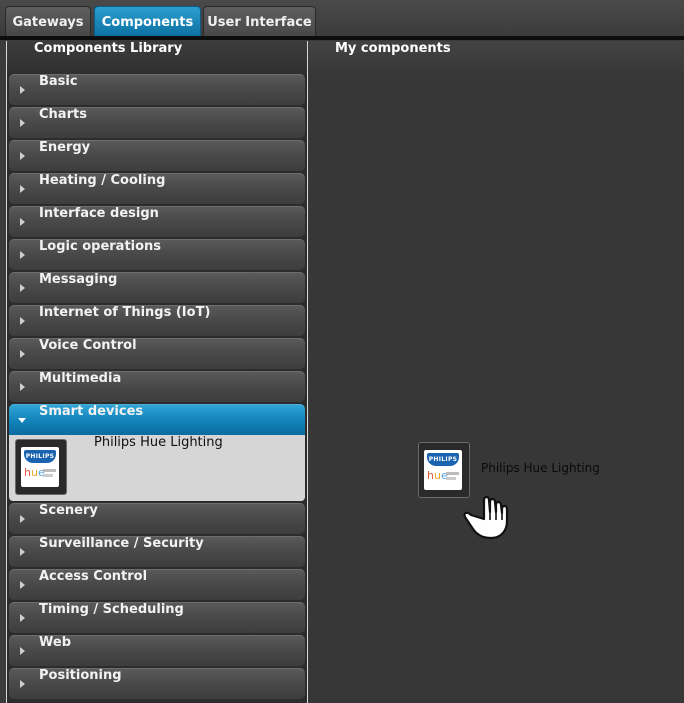 The width and height of the screenshot is (684, 703). I want to click on category-surveillance-security: Surveillance / Security, so click(157, 551).